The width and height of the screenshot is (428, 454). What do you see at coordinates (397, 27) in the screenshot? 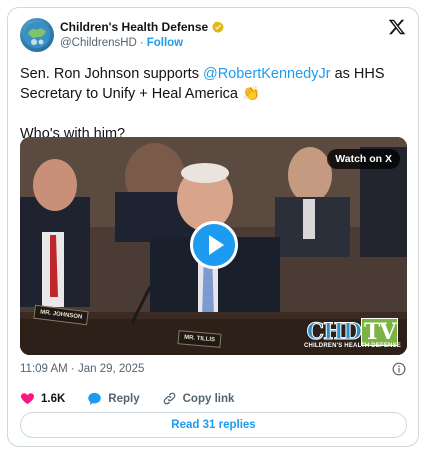
I see `x-logo-icon` at bounding box center [397, 27].